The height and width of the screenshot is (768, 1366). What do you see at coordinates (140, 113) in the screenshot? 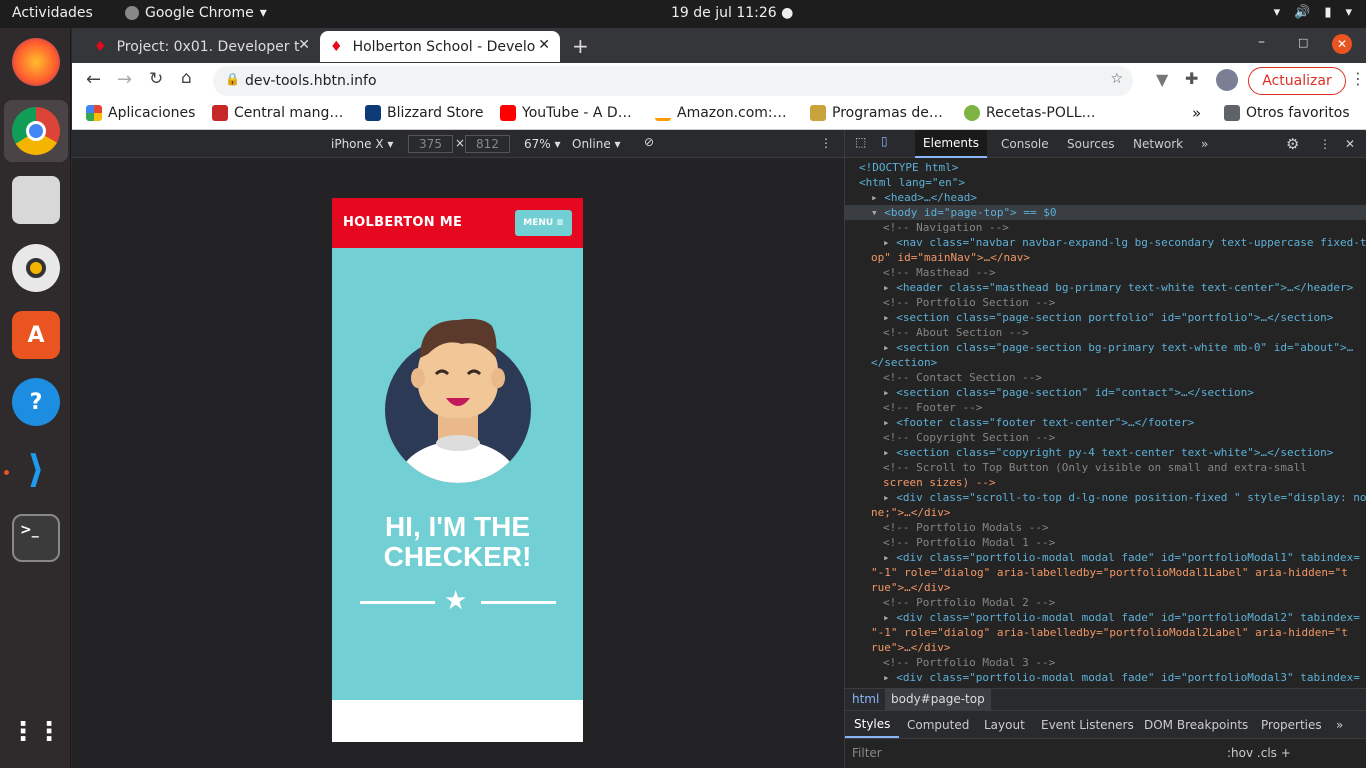
I see `bookmark-apps: Aplicaciones` at bounding box center [140, 113].